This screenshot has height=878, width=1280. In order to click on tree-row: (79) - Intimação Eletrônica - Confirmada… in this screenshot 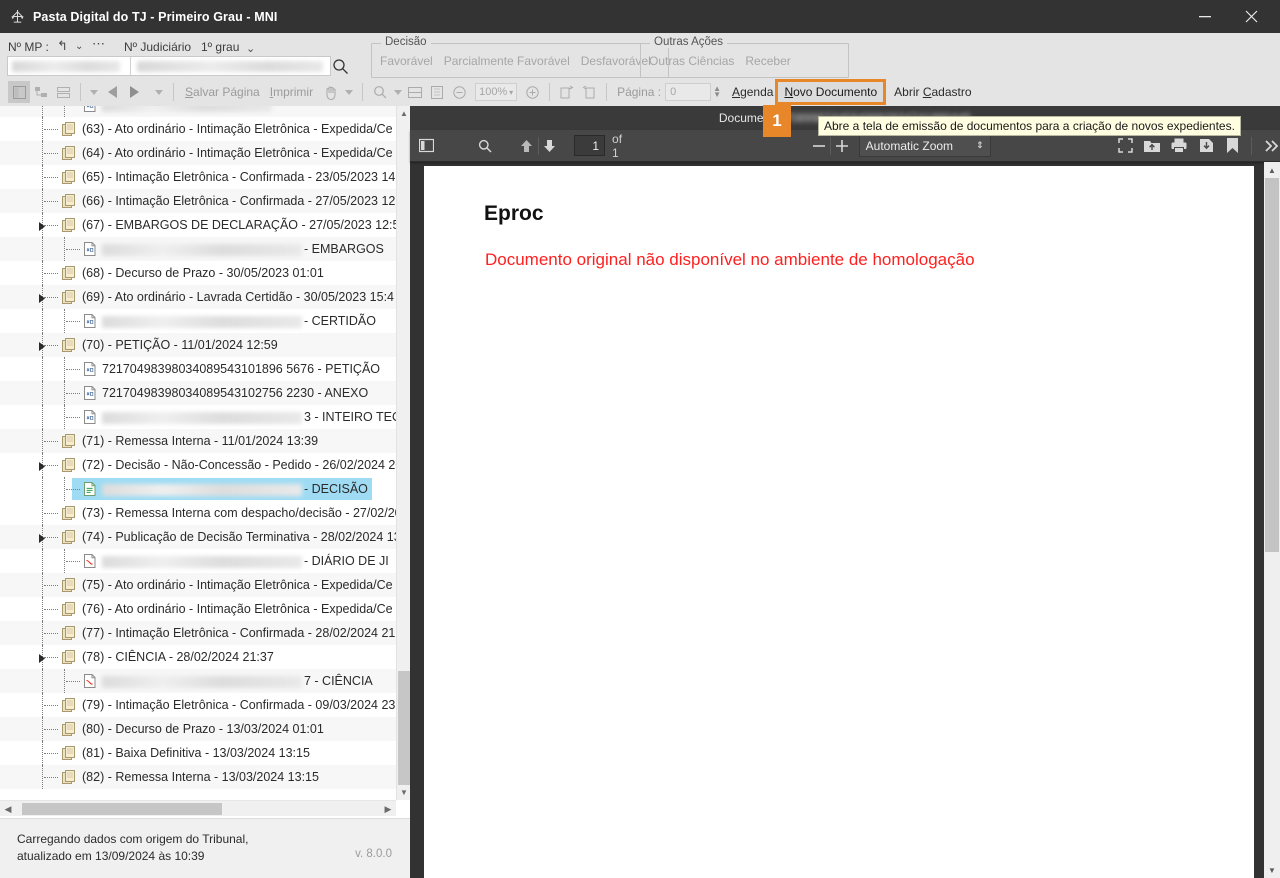, I will do `click(203, 705)`.